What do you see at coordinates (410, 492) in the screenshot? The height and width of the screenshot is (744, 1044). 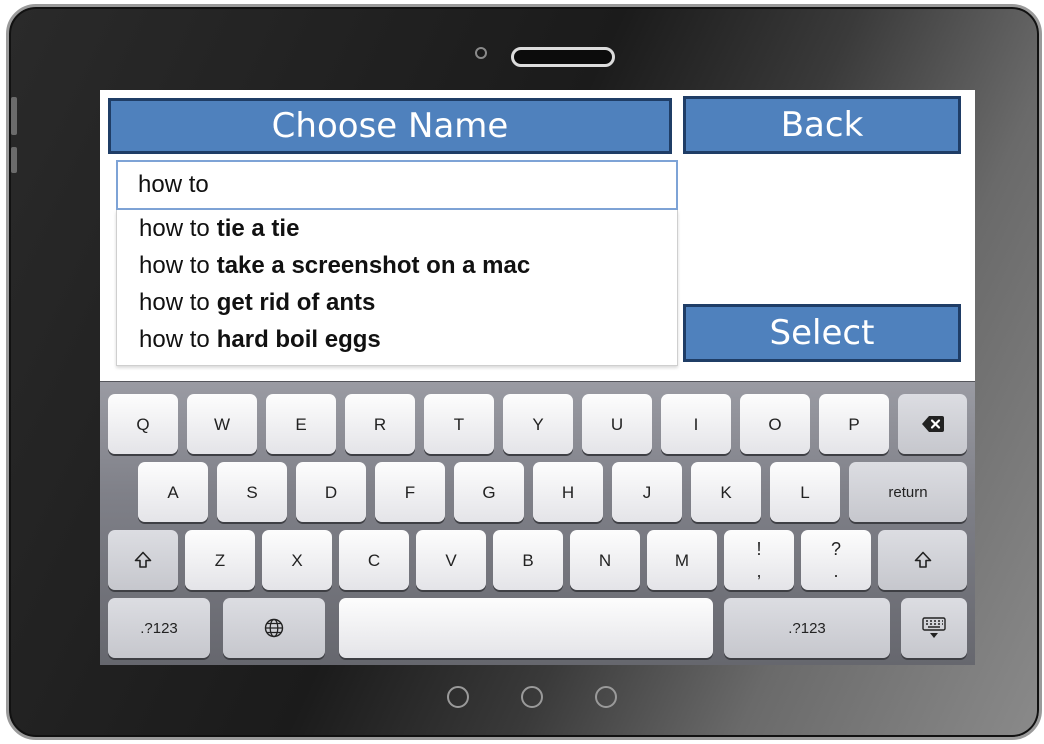 I see `key-f: F` at bounding box center [410, 492].